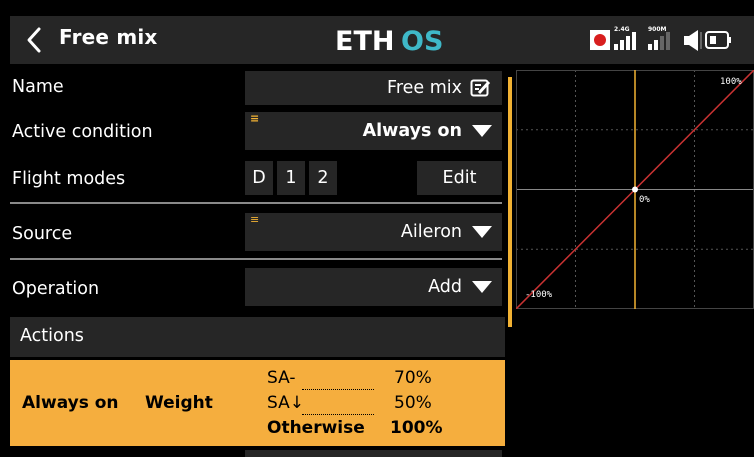 The height and width of the screenshot is (457, 754). Describe the element at coordinates (285, 403) in the screenshot. I see `action-switch: SA↓` at that location.